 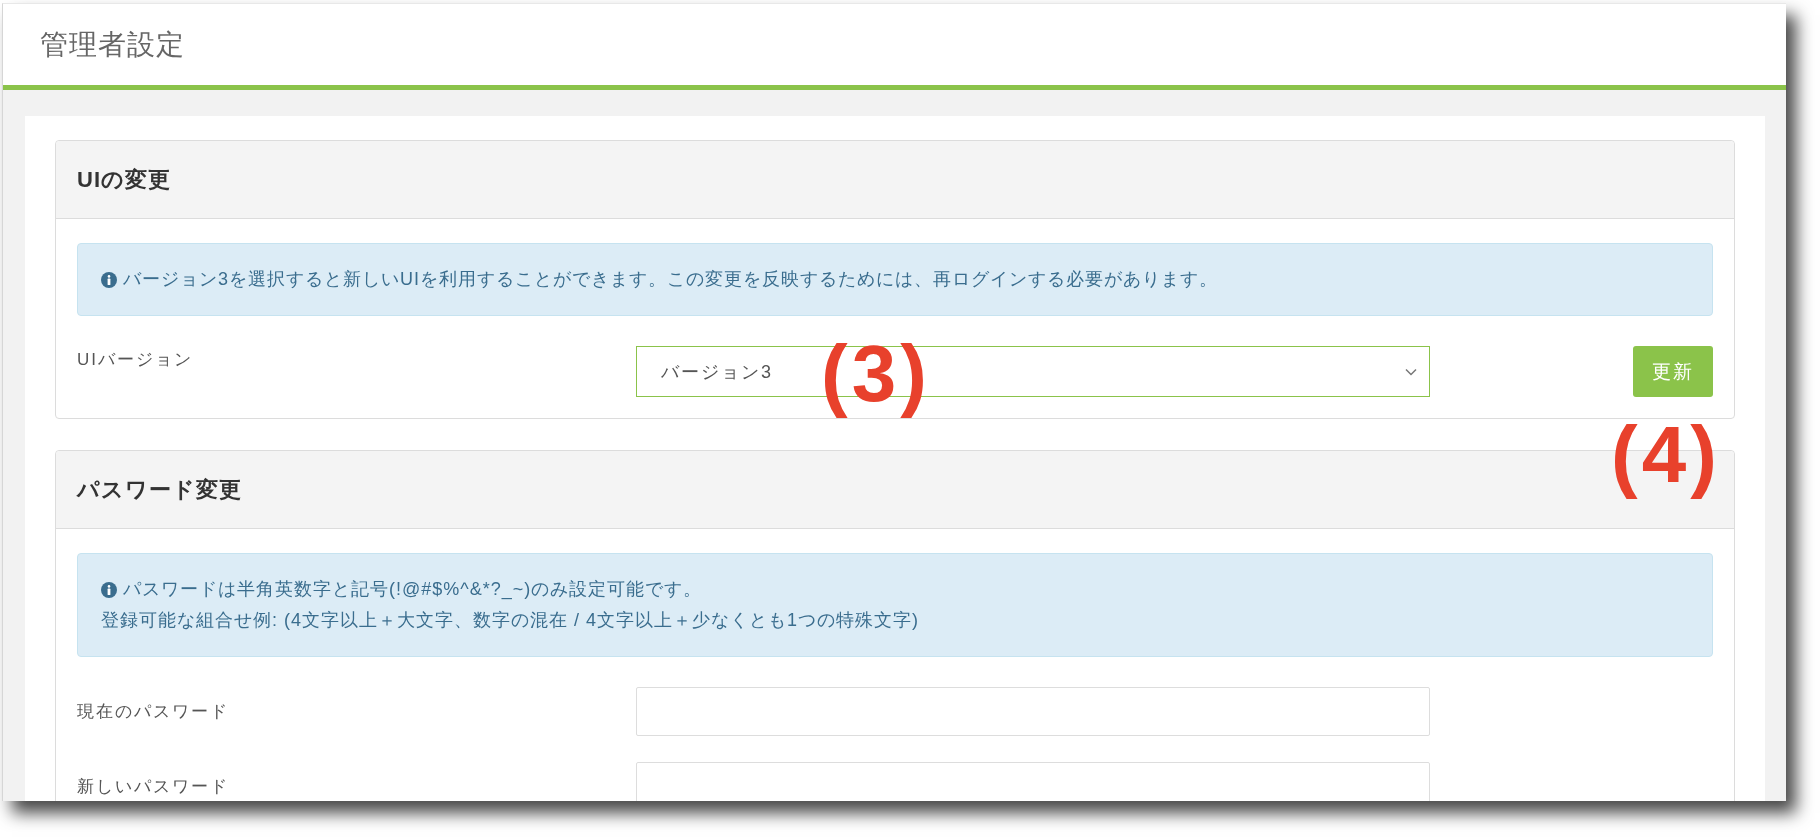 I want to click on notice-text: 登録可能な組合せ例: (4文字以上＋大文字、数字の混在 / 4文字以上＋少なくとも1つの特殊文字), so click(x=510, y=620).